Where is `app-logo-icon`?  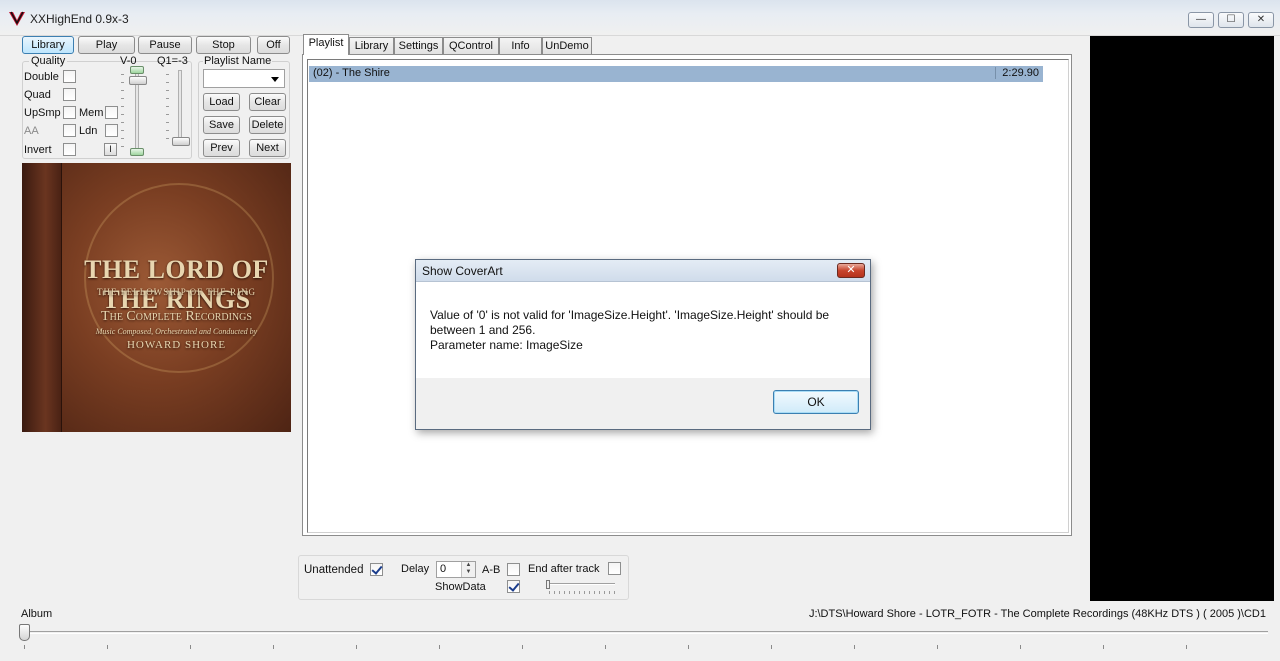 app-logo-icon is located at coordinates (17, 18).